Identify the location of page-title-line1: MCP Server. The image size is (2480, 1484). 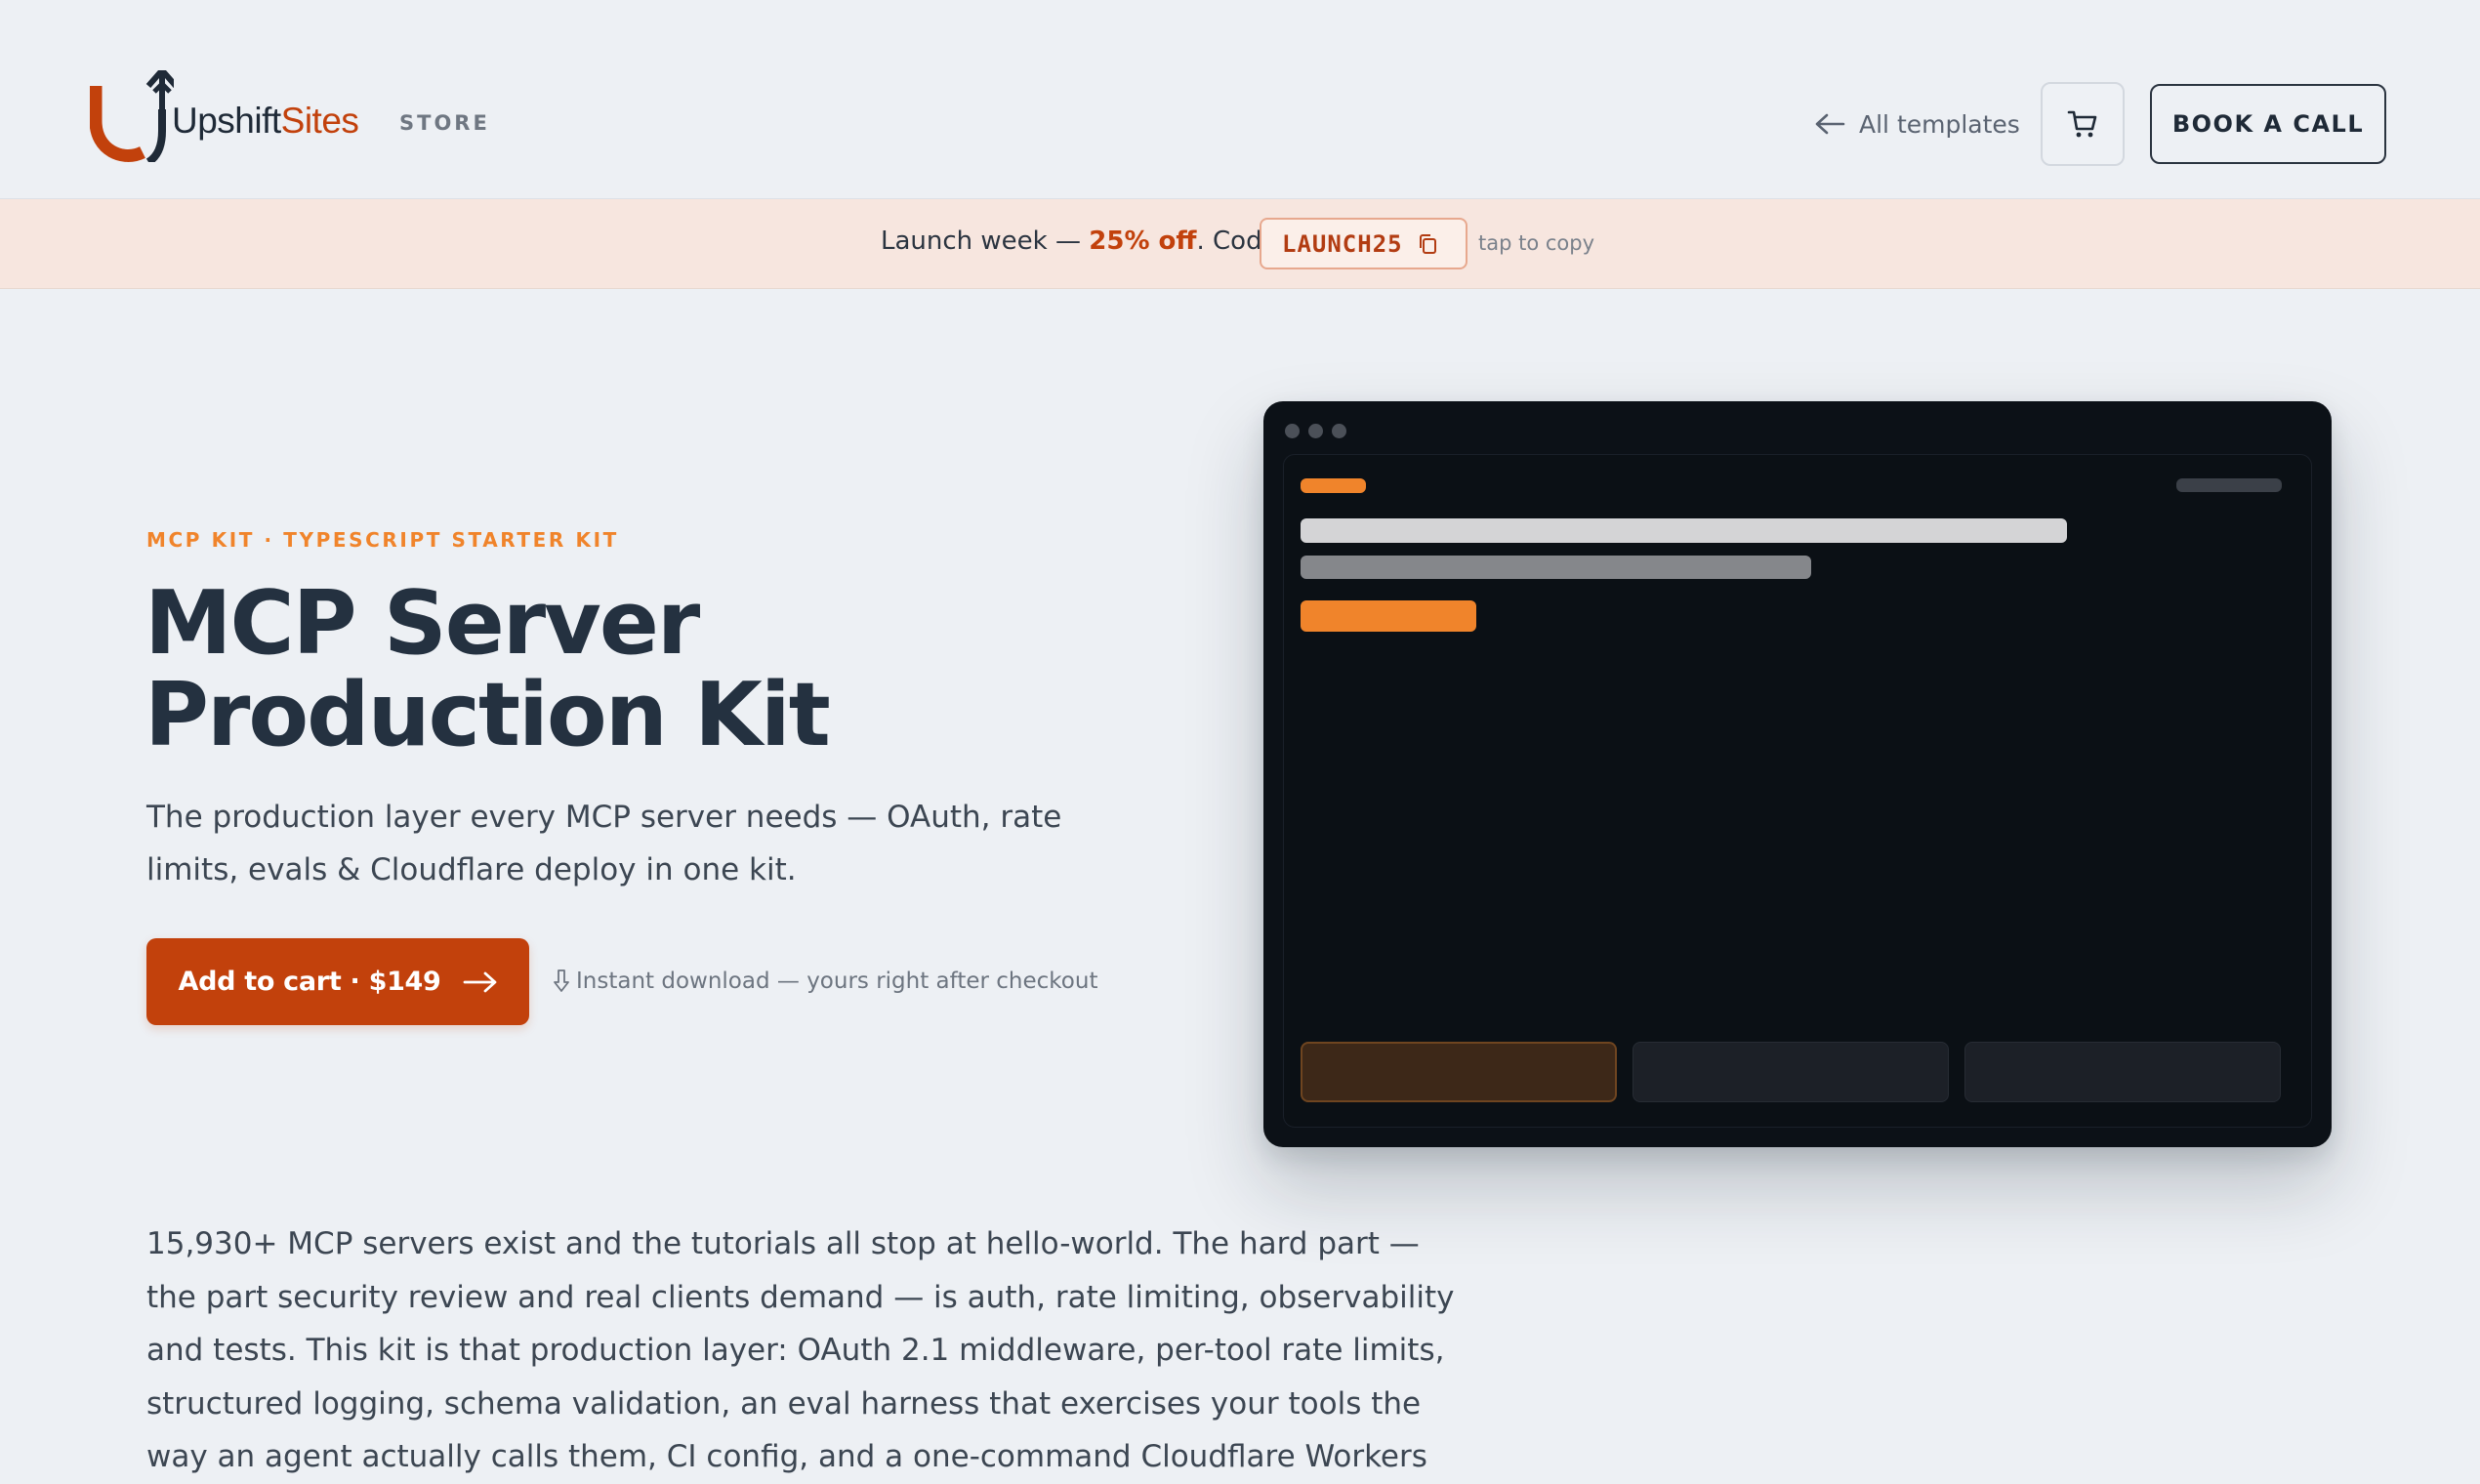
(422, 624).